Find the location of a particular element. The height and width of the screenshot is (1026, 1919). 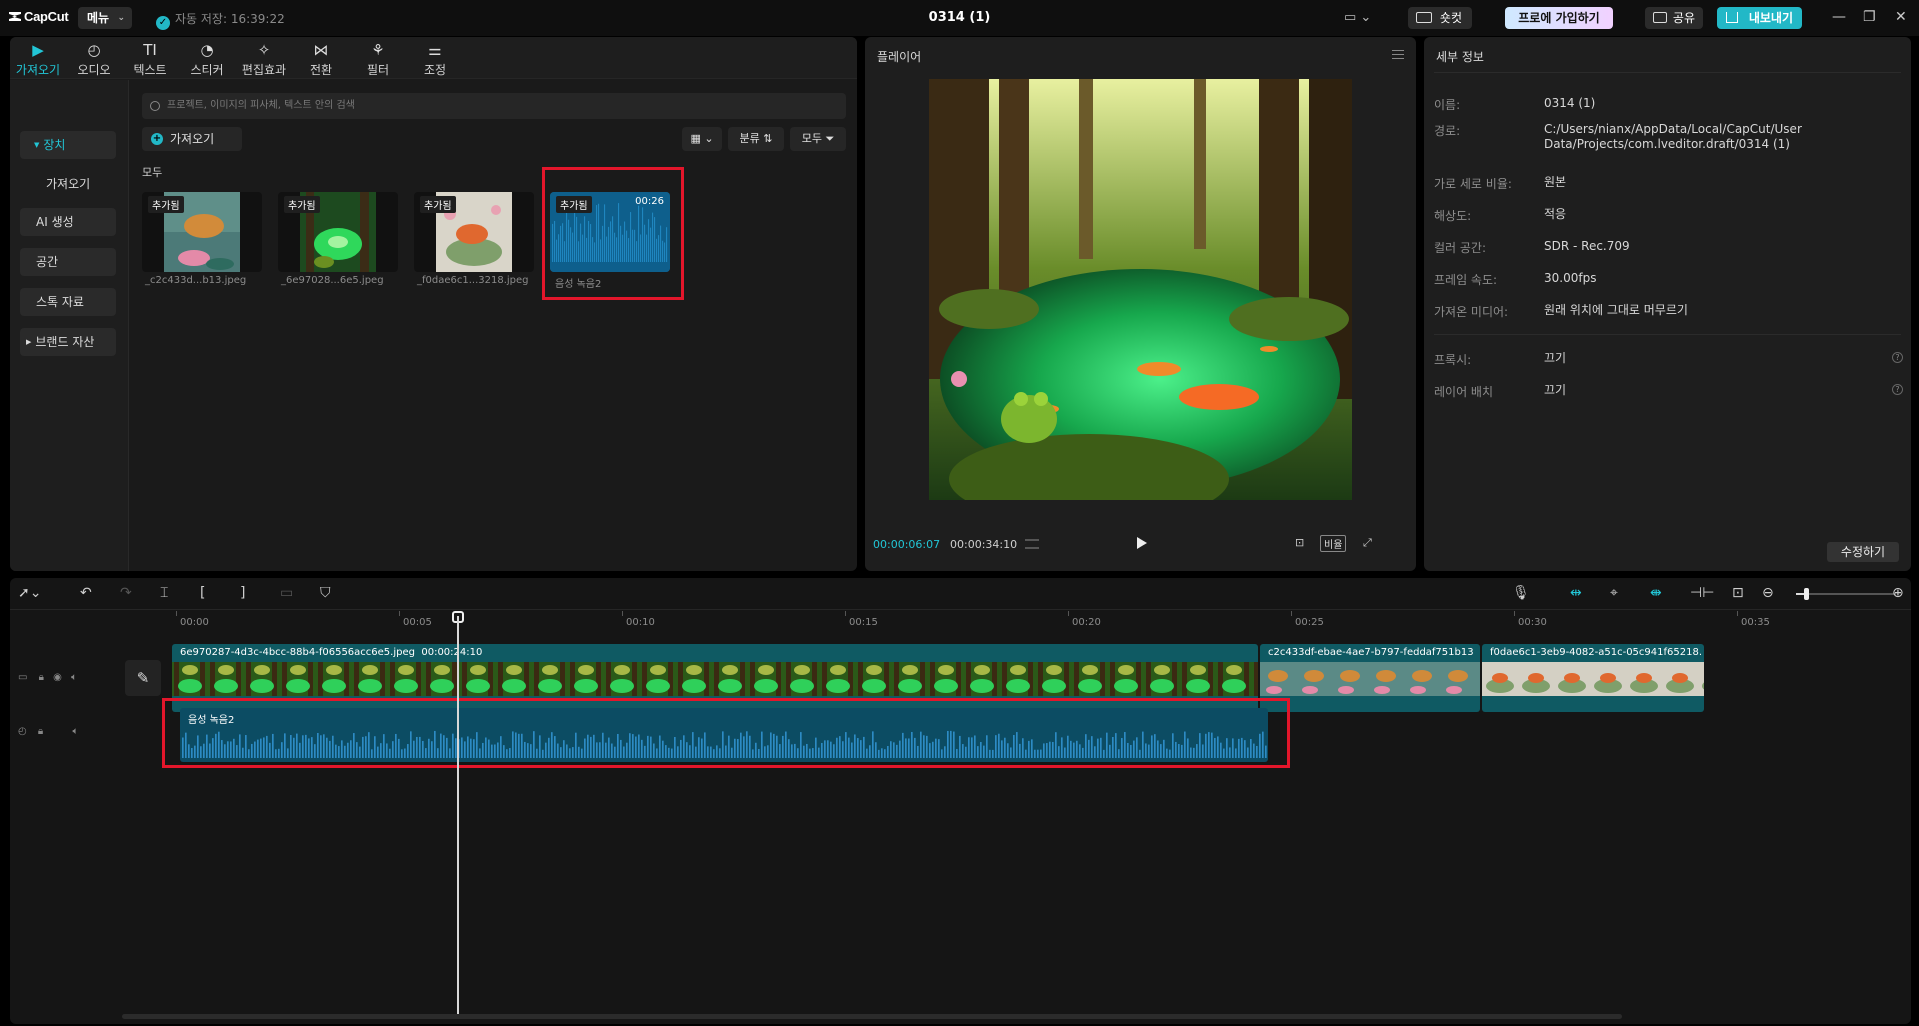

player-panel: 플레이어 00:00:06:07 00:00:34:10 ⊡ 비율 ⤢ is located at coordinates (1140, 304).